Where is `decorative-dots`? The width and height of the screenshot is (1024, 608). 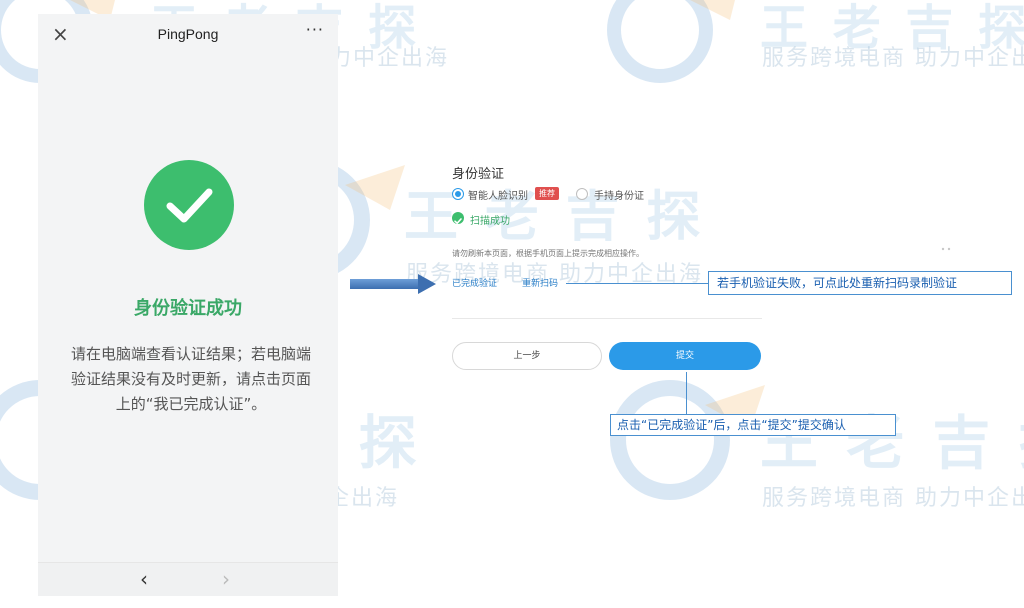 decorative-dots is located at coordinates (946, 249).